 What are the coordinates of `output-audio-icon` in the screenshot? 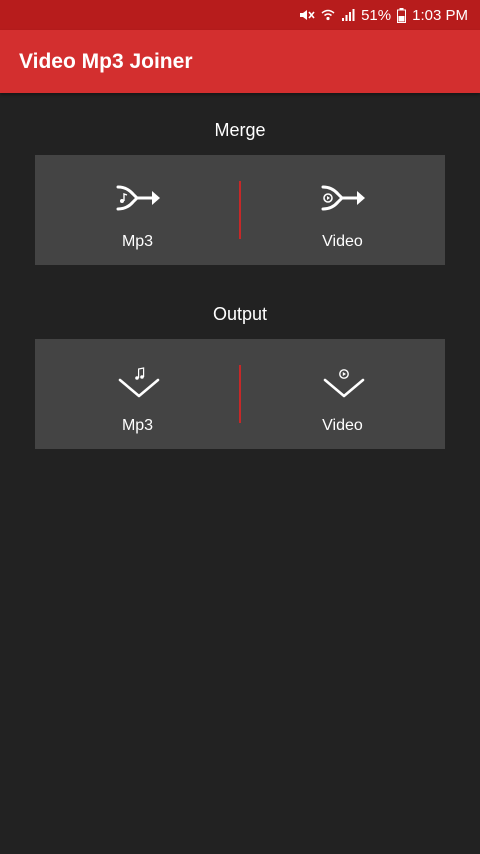 It's located at (139, 382).